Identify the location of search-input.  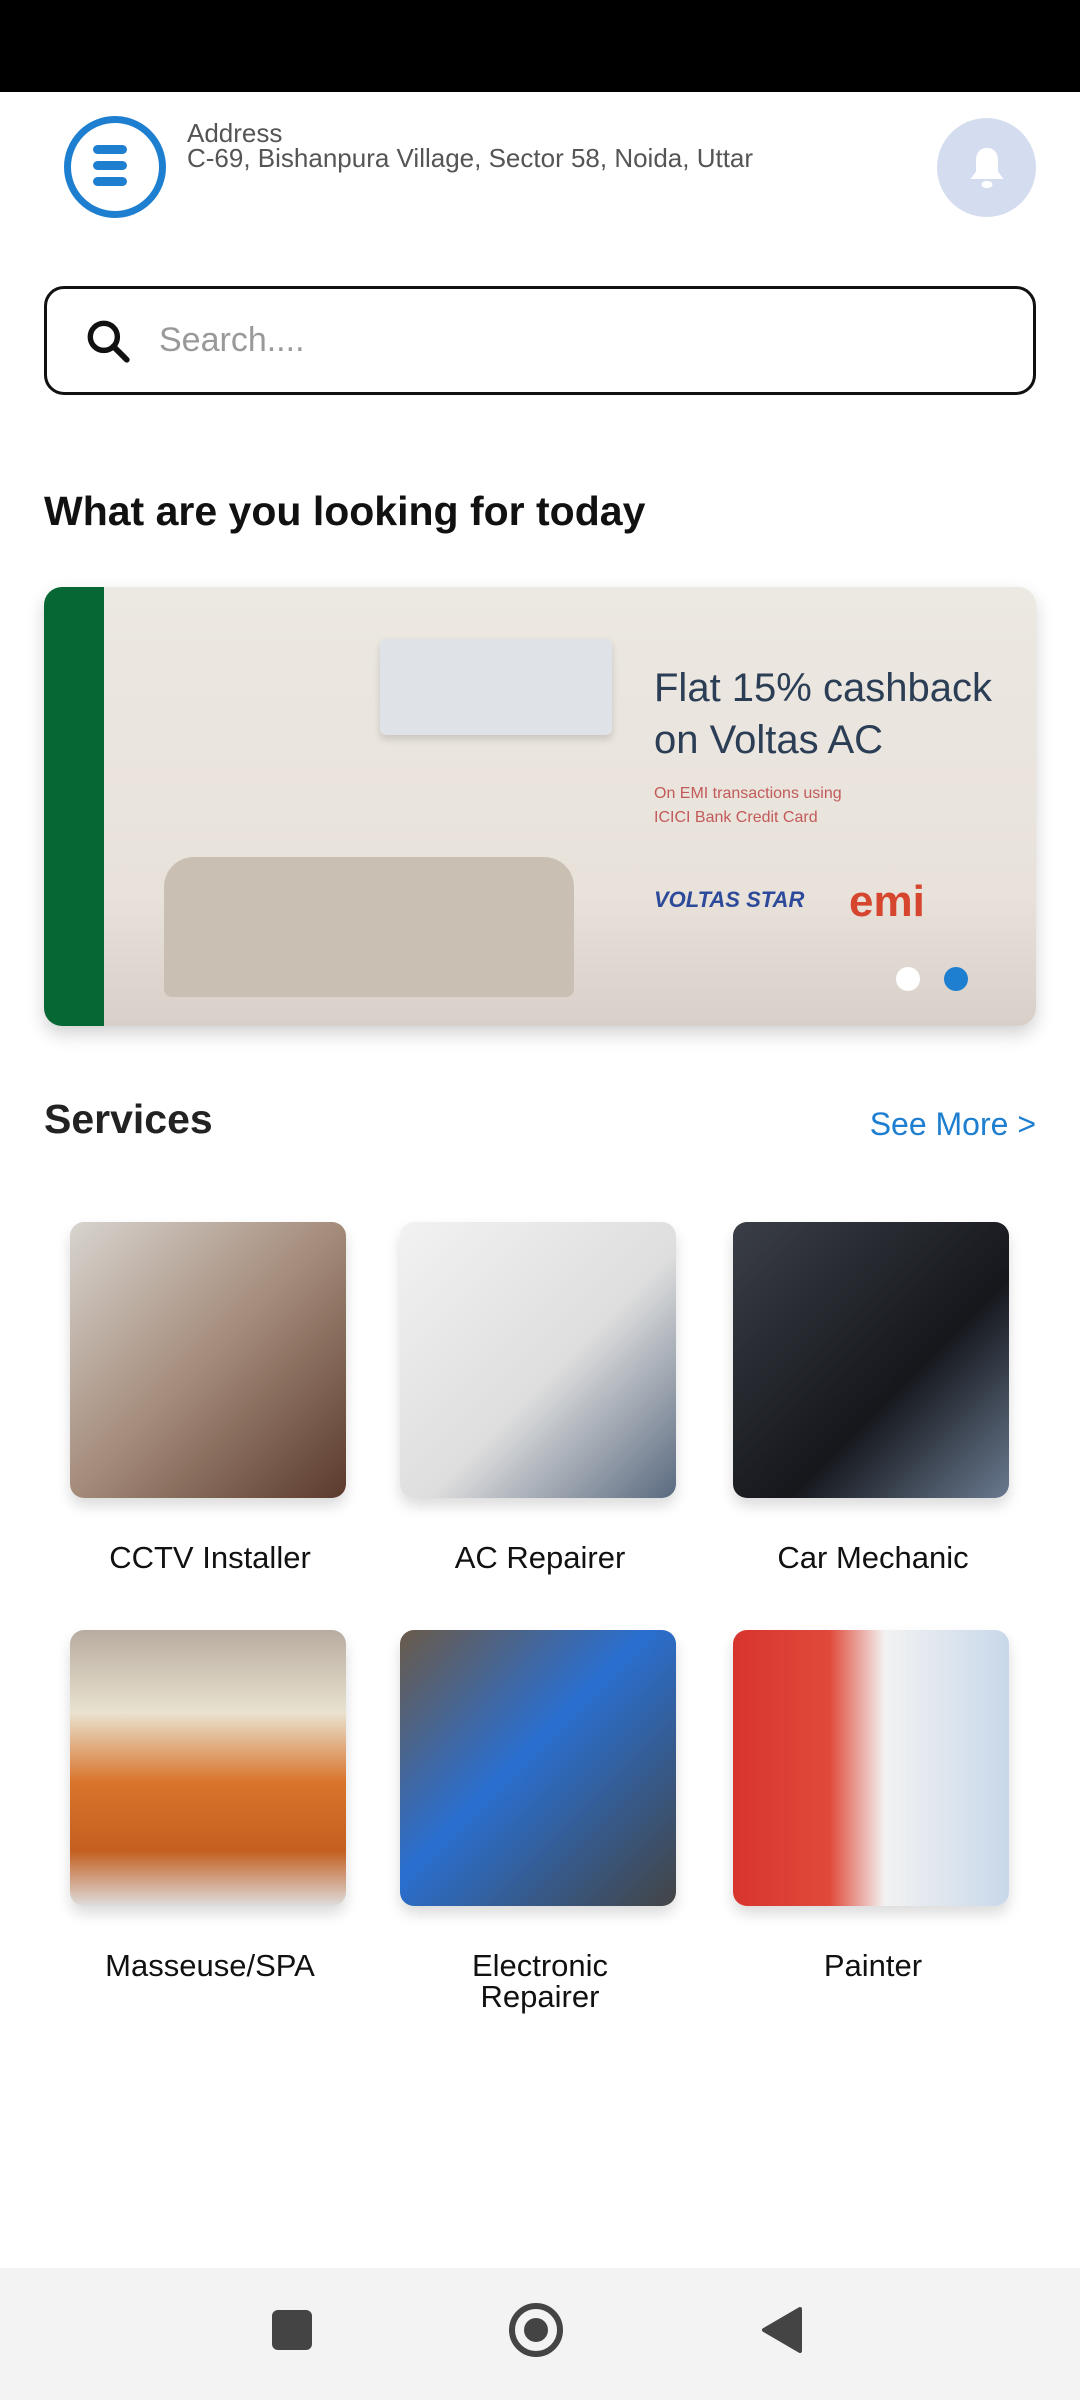
(559, 340).